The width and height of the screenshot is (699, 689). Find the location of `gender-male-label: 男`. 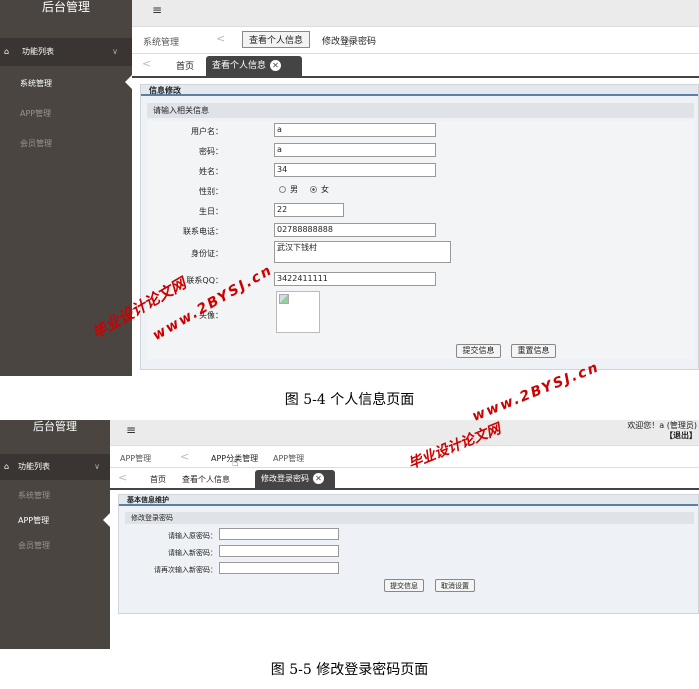

gender-male-label: 男 is located at coordinates (294, 189).